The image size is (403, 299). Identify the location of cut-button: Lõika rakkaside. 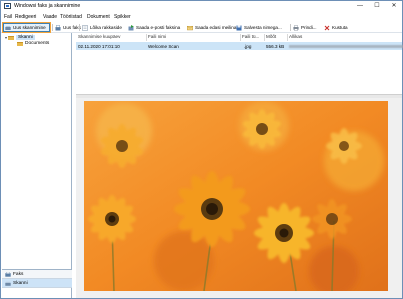
(103, 27).